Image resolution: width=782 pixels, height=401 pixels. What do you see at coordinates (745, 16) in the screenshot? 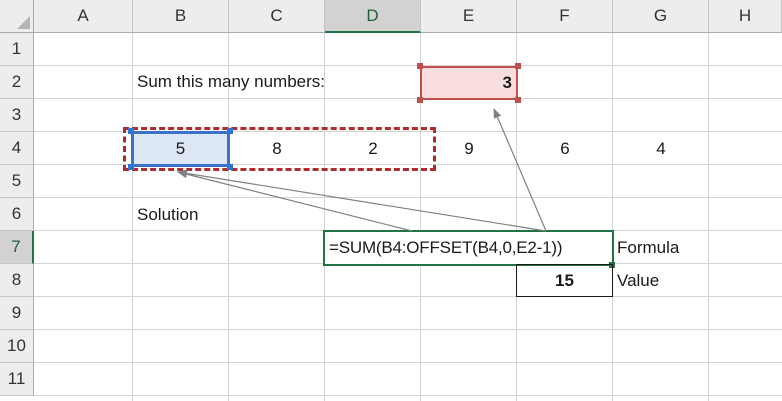
I see `column-header-h: H` at bounding box center [745, 16].